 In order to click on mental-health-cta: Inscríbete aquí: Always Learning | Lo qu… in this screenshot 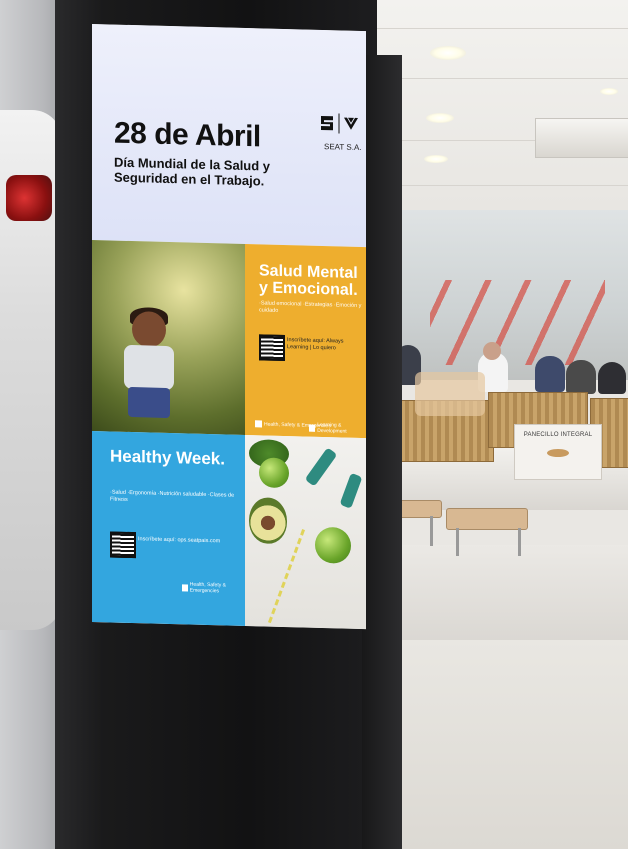, I will do `click(315, 344)`.